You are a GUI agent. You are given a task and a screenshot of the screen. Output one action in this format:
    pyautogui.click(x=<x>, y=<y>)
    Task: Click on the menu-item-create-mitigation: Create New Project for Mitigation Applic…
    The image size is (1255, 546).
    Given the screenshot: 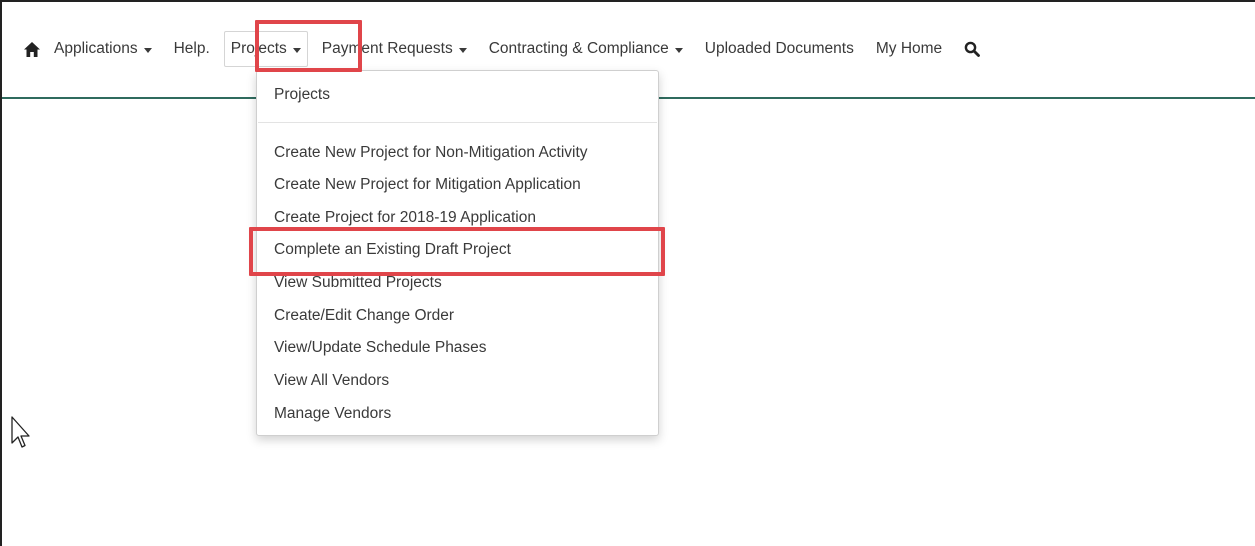 What is the action you would take?
    pyautogui.click(x=427, y=185)
    